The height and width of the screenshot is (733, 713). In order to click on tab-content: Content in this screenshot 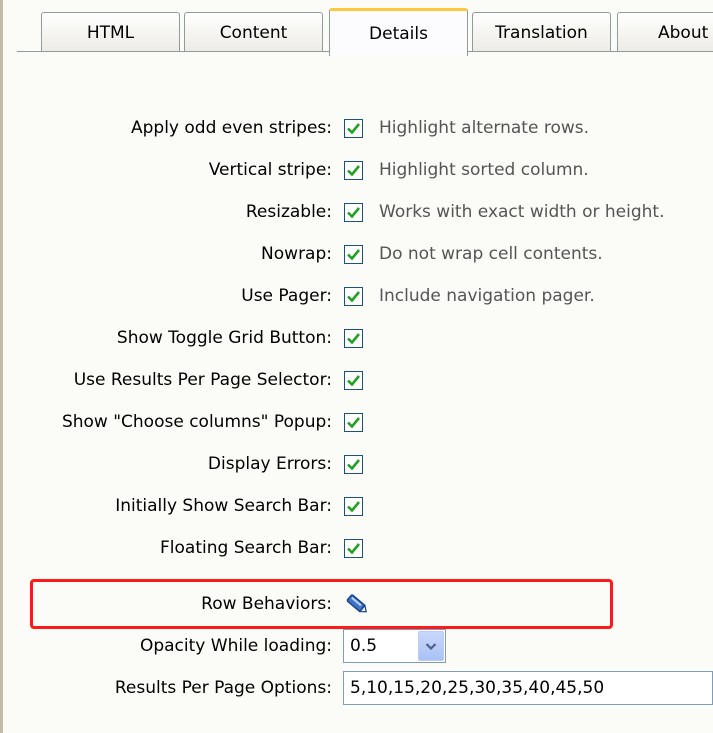, I will do `click(253, 32)`.